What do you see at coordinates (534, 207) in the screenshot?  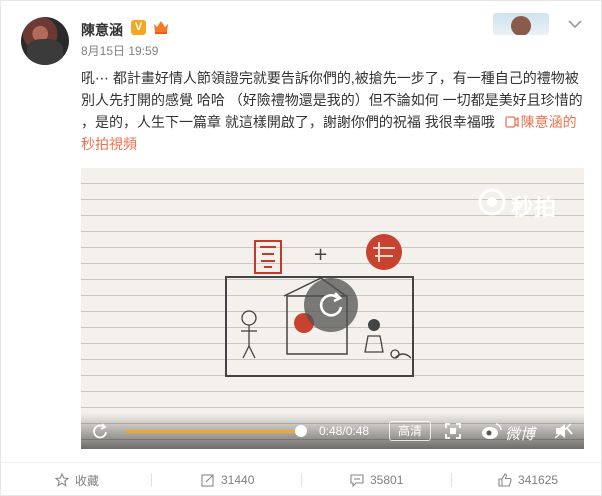 I see `video-watermark: 秒拍` at bounding box center [534, 207].